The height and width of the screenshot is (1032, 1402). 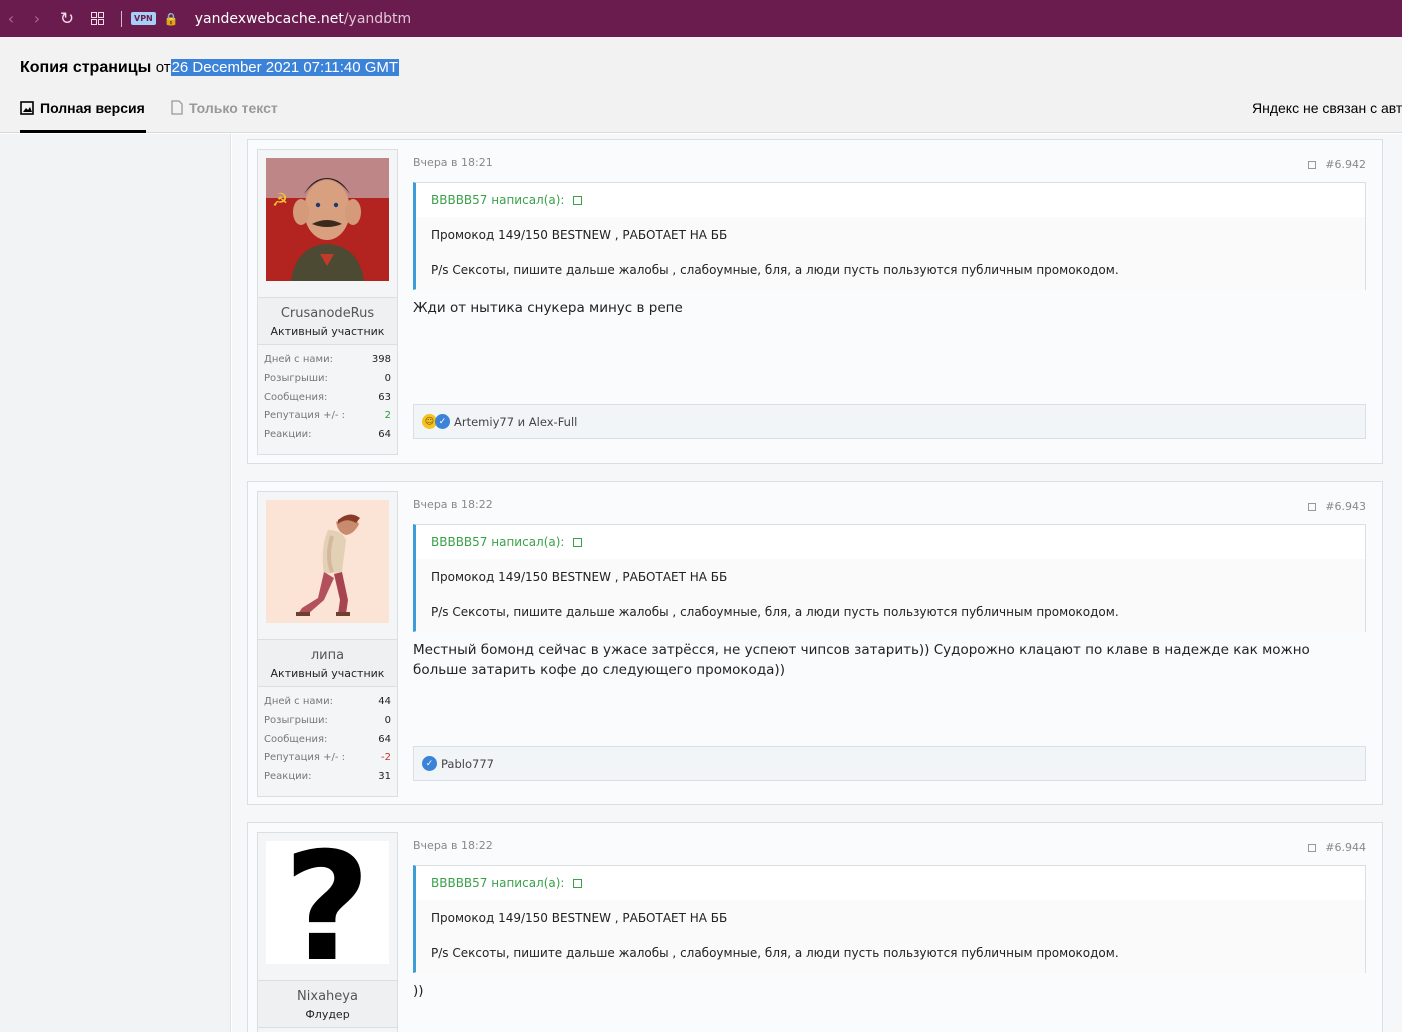 I want to click on post-number: #6.944, so click(x=1345, y=847).